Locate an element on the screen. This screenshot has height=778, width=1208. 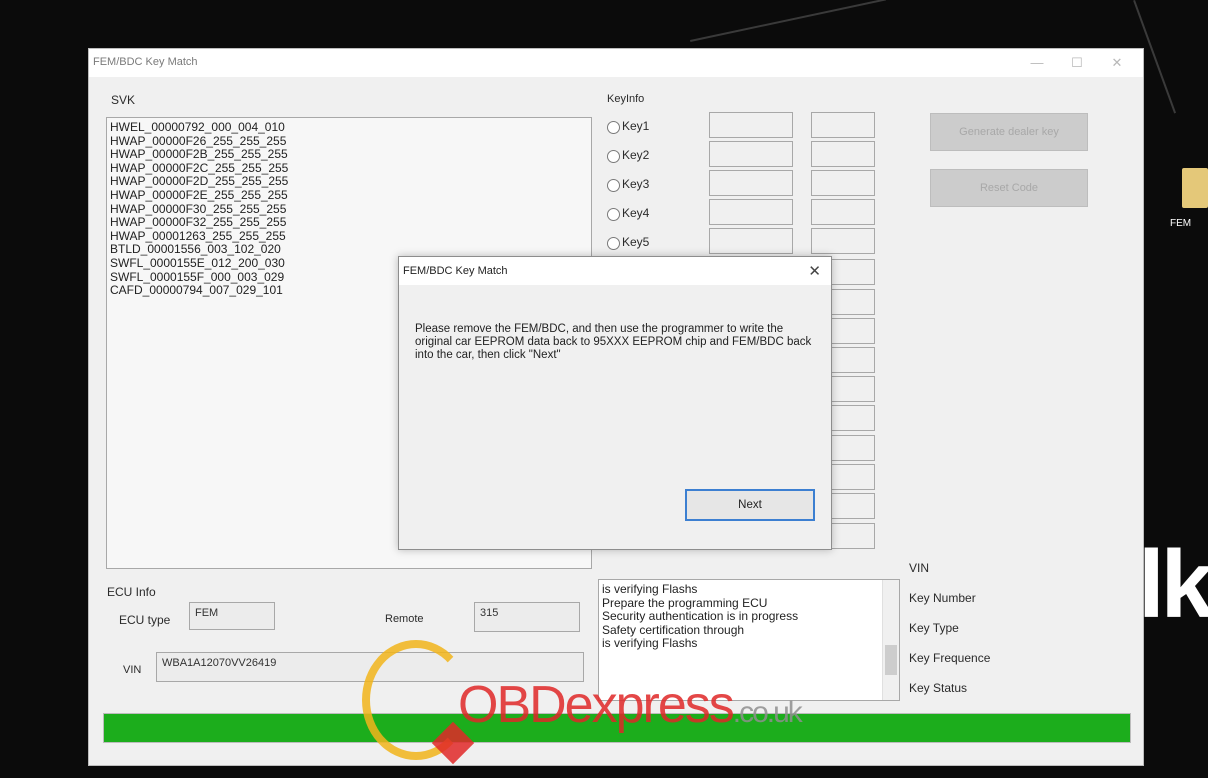
log-line: Safety certification through is located at coordinates (673, 629).